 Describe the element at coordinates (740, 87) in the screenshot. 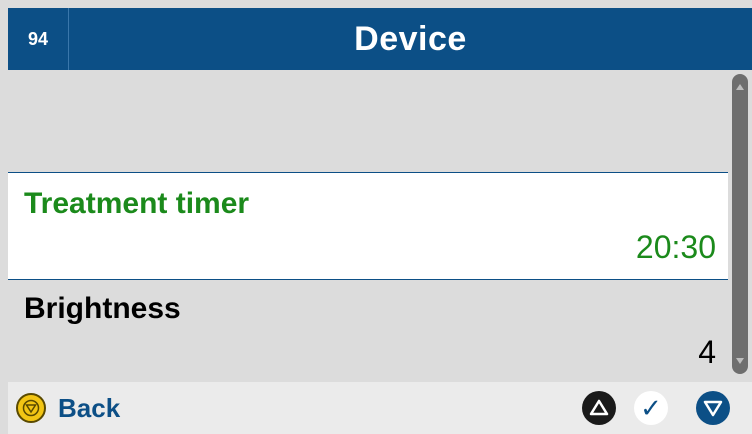

I see `scroll-up-arrow-icon` at that location.